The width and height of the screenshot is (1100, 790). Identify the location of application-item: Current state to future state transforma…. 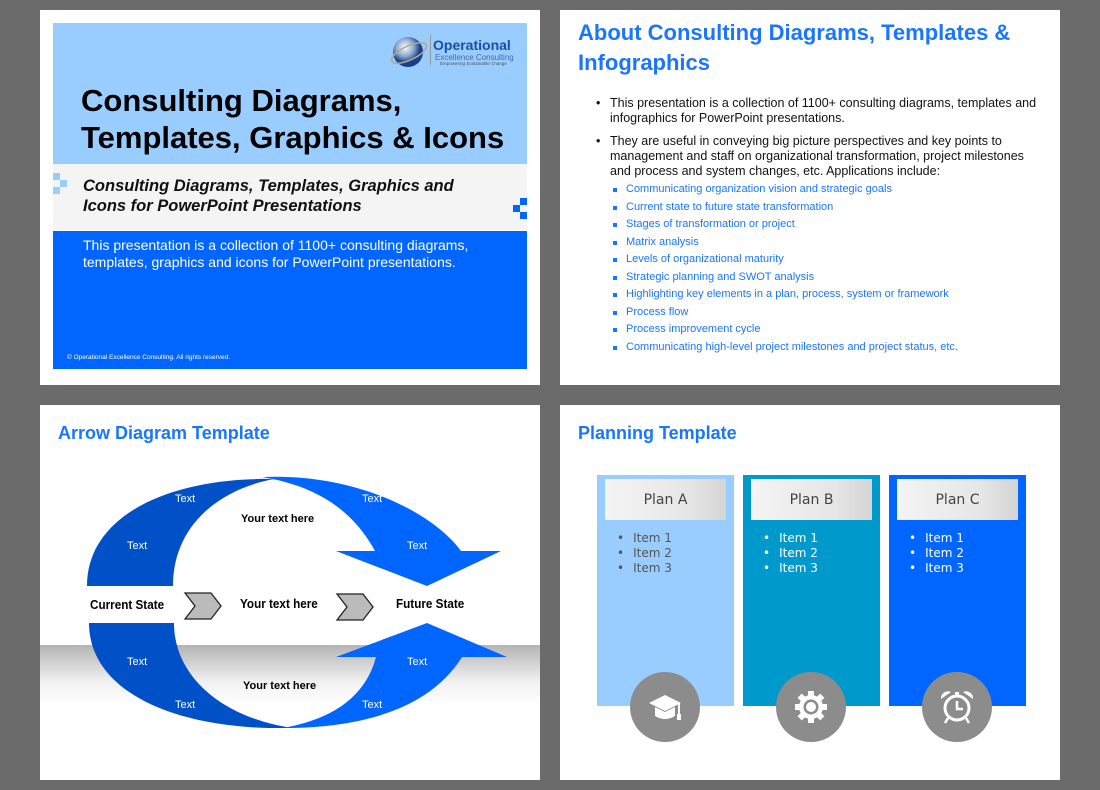
(828, 208).